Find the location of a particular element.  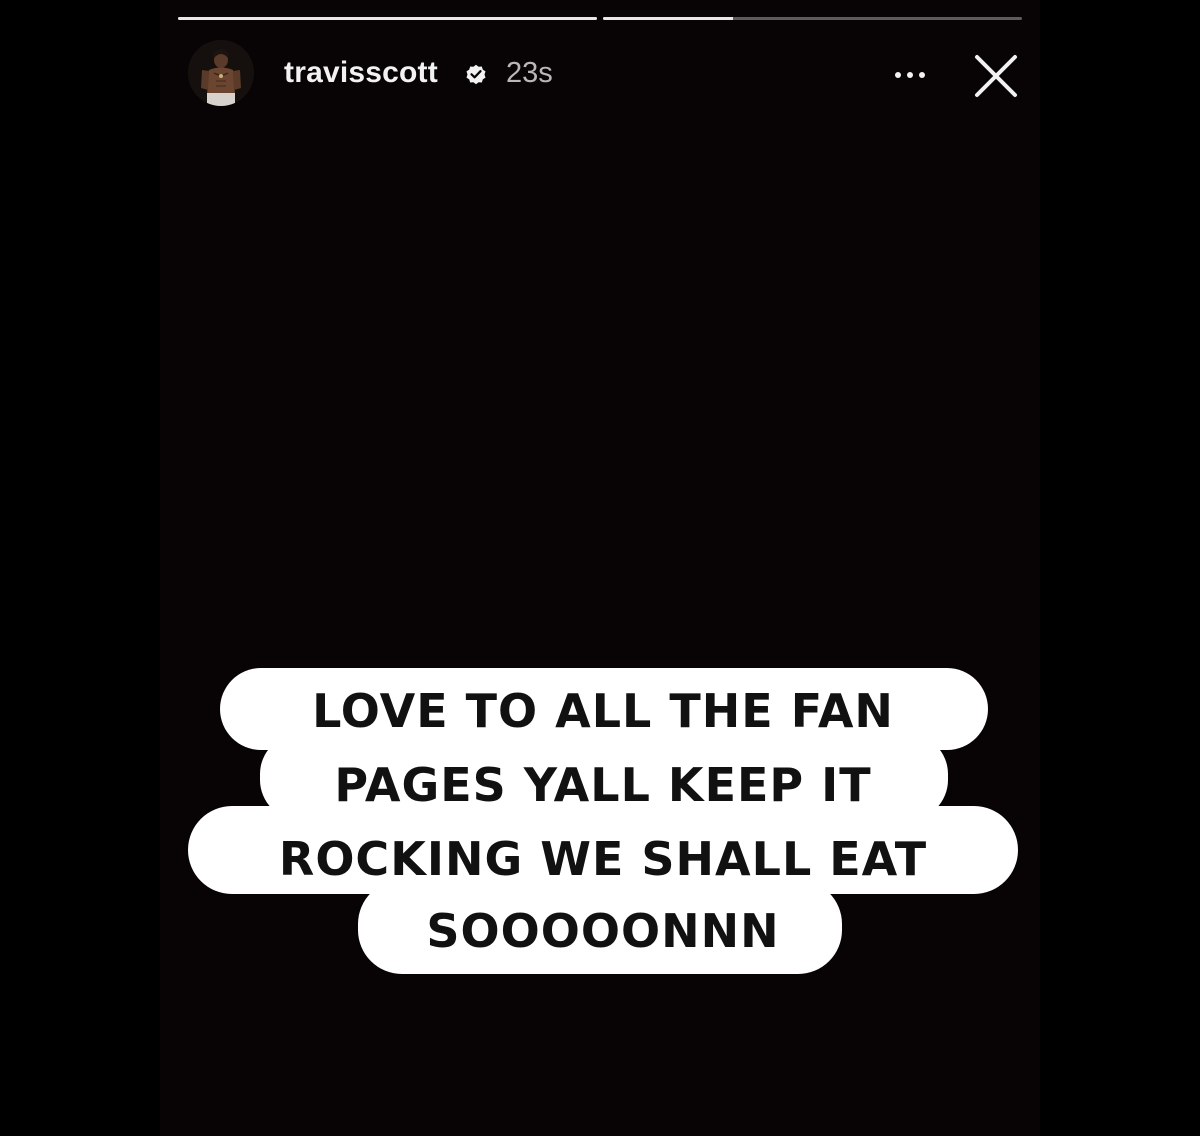

post-timestamp: 23s is located at coordinates (529, 73).